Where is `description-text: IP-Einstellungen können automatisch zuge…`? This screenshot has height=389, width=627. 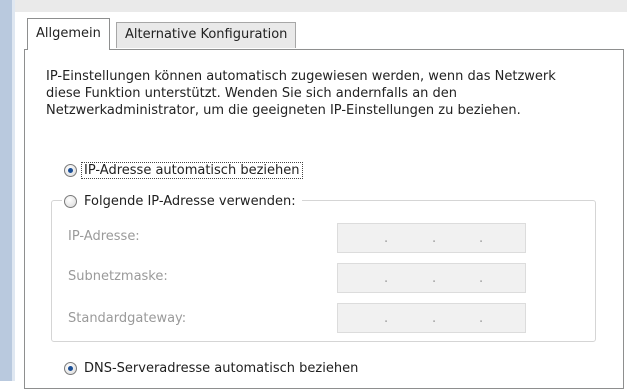 description-text: IP-Einstellungen können automatisch zuge… is located at coordinates (301, 93).